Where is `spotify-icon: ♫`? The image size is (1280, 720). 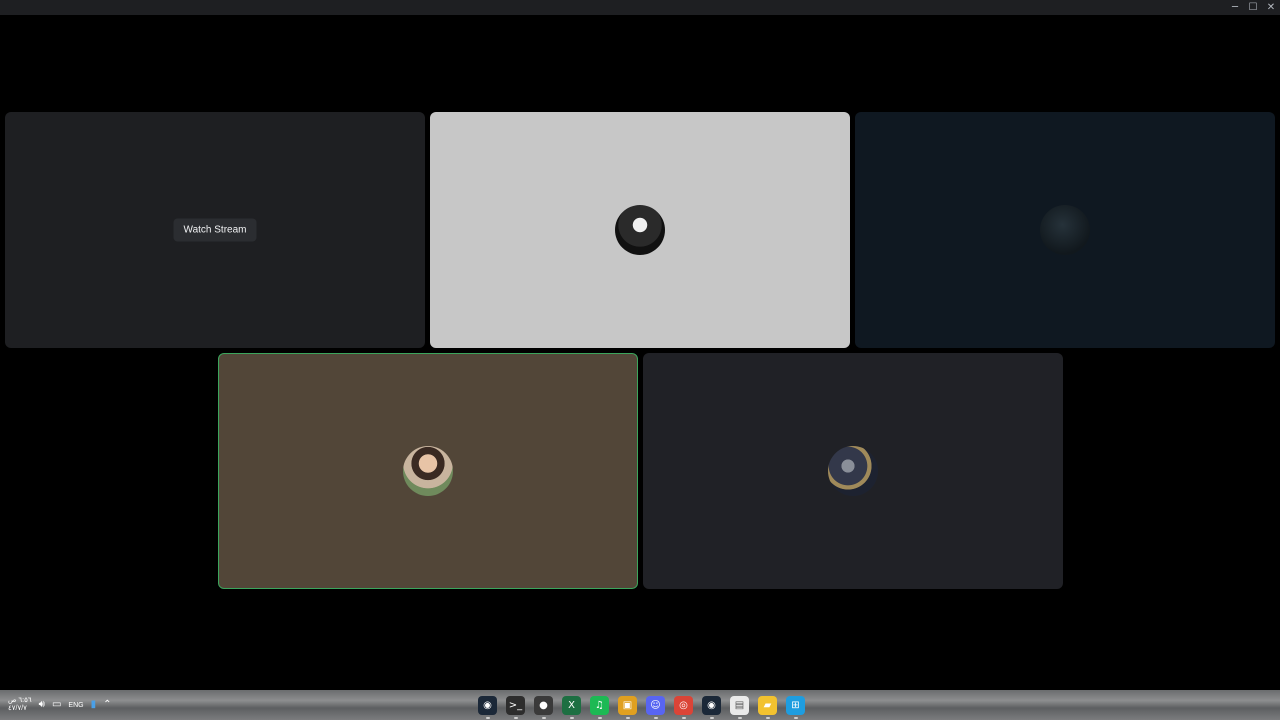 spotify-icon: ♫ is located at coordinates (599, 707).